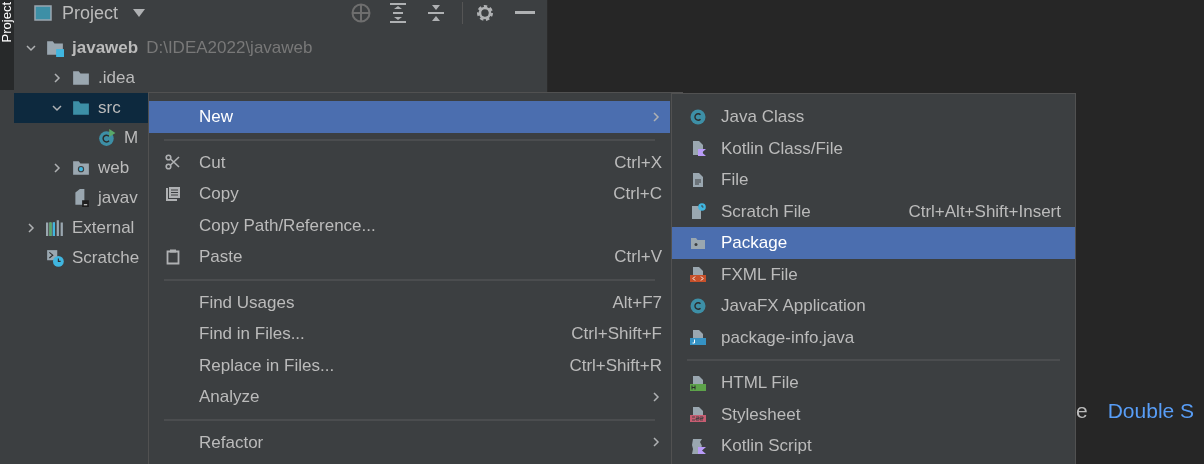  Describe the element at coordinates (105, 48) in the screenshot. I see `tree-label: javaweb` at that location.